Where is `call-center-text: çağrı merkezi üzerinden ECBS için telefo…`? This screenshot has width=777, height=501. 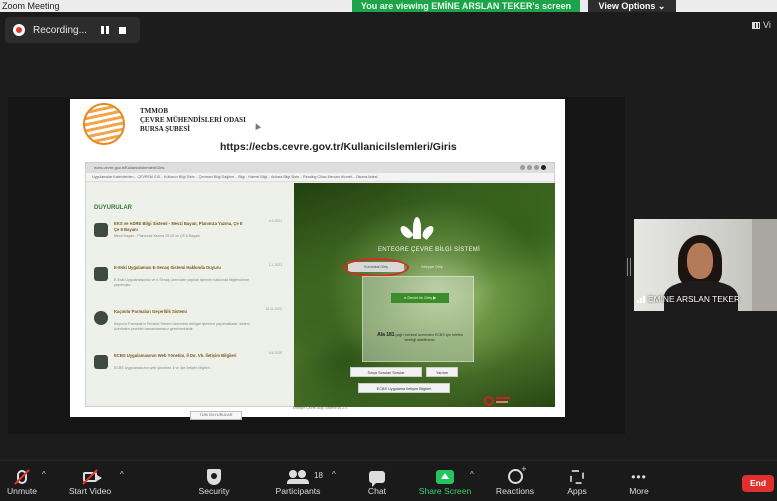
call-center-text: çağrı merkezi üzerinden ECBS için telefo… is located at coordinates (429, 337).